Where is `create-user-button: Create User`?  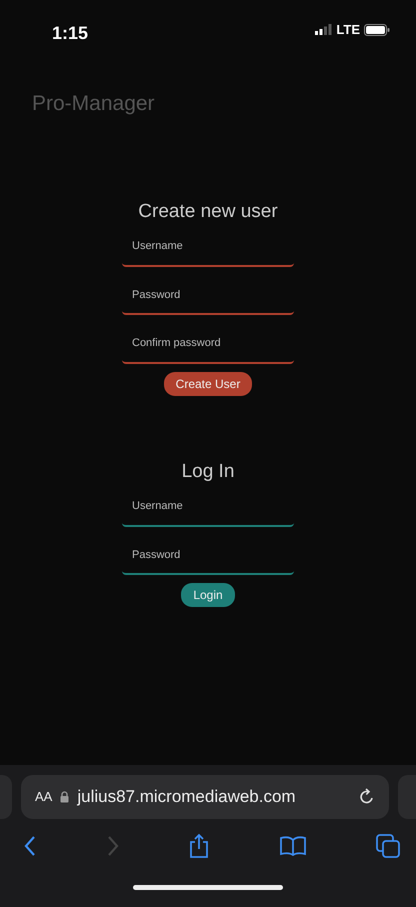
create-user-button: Create User is located at coordinates (208, 384).